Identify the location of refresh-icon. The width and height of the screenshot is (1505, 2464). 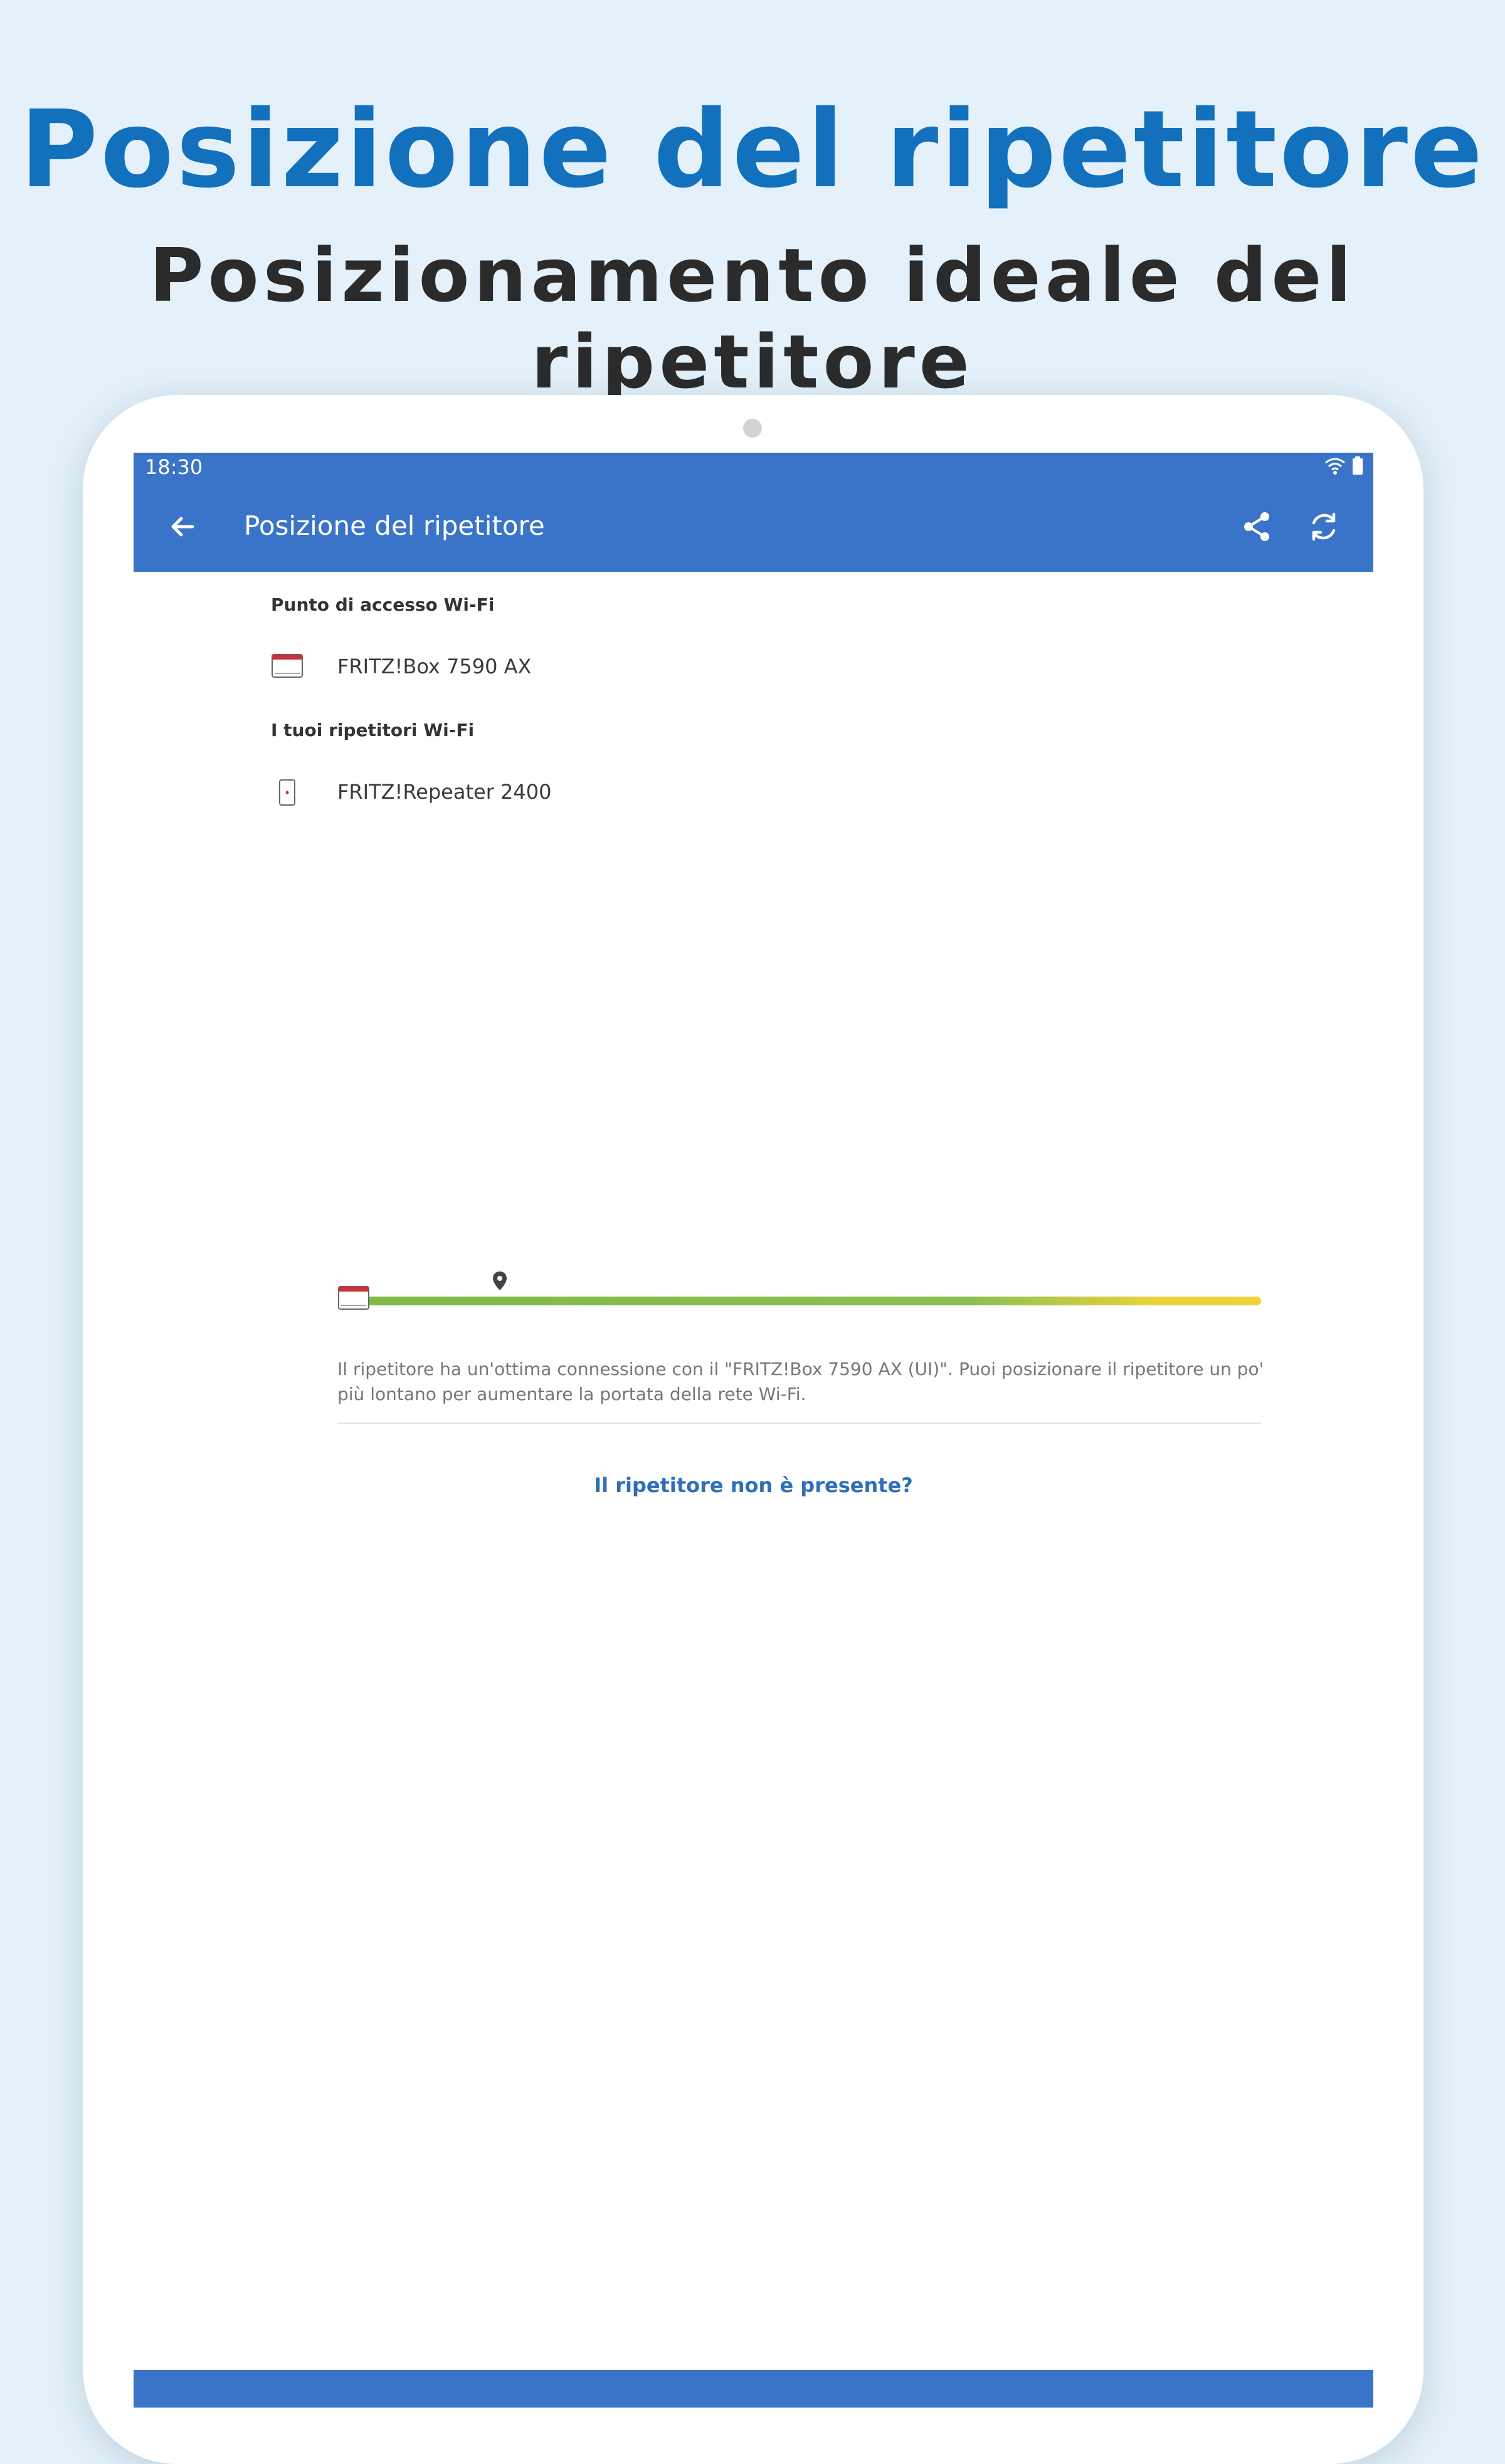
(1324, 527).